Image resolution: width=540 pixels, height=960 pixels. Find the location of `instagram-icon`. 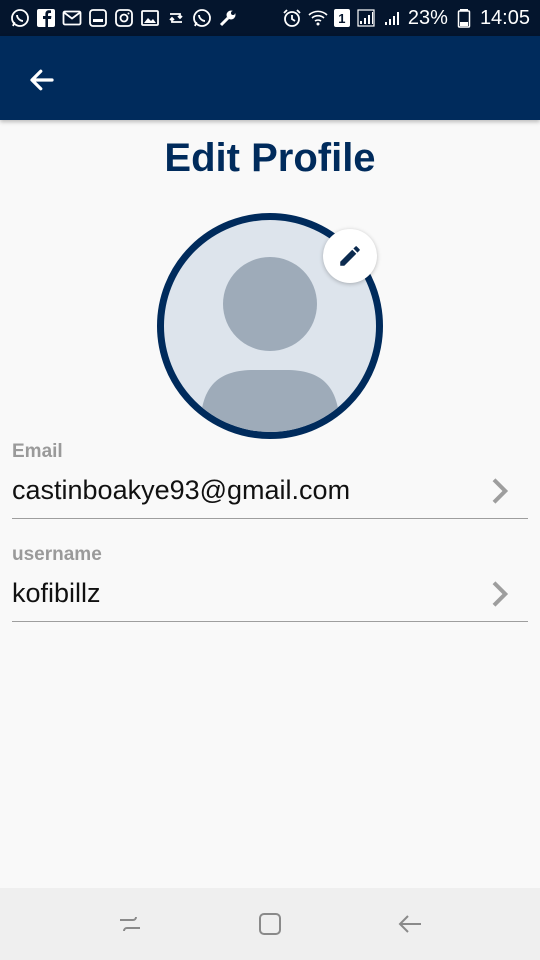

instagram-icon is located at coordinates (124, 18).